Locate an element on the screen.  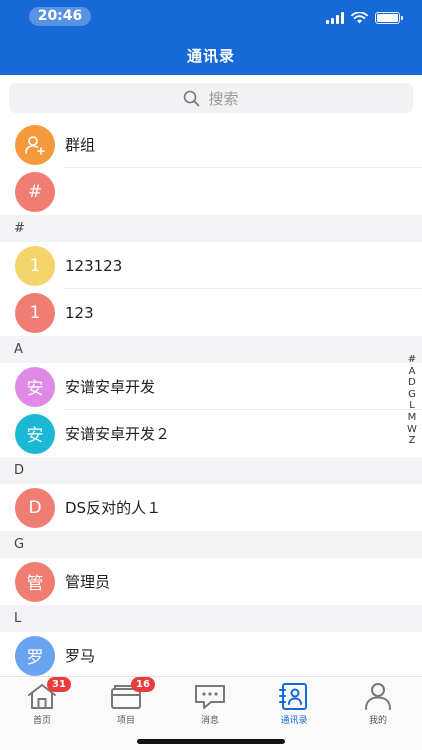
wifi-icon is located at coordinates (359, 18).